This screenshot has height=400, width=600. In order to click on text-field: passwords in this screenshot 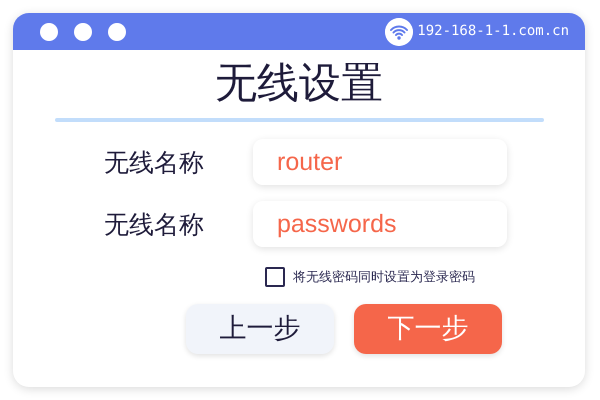, I will do `click(380, 224)`.